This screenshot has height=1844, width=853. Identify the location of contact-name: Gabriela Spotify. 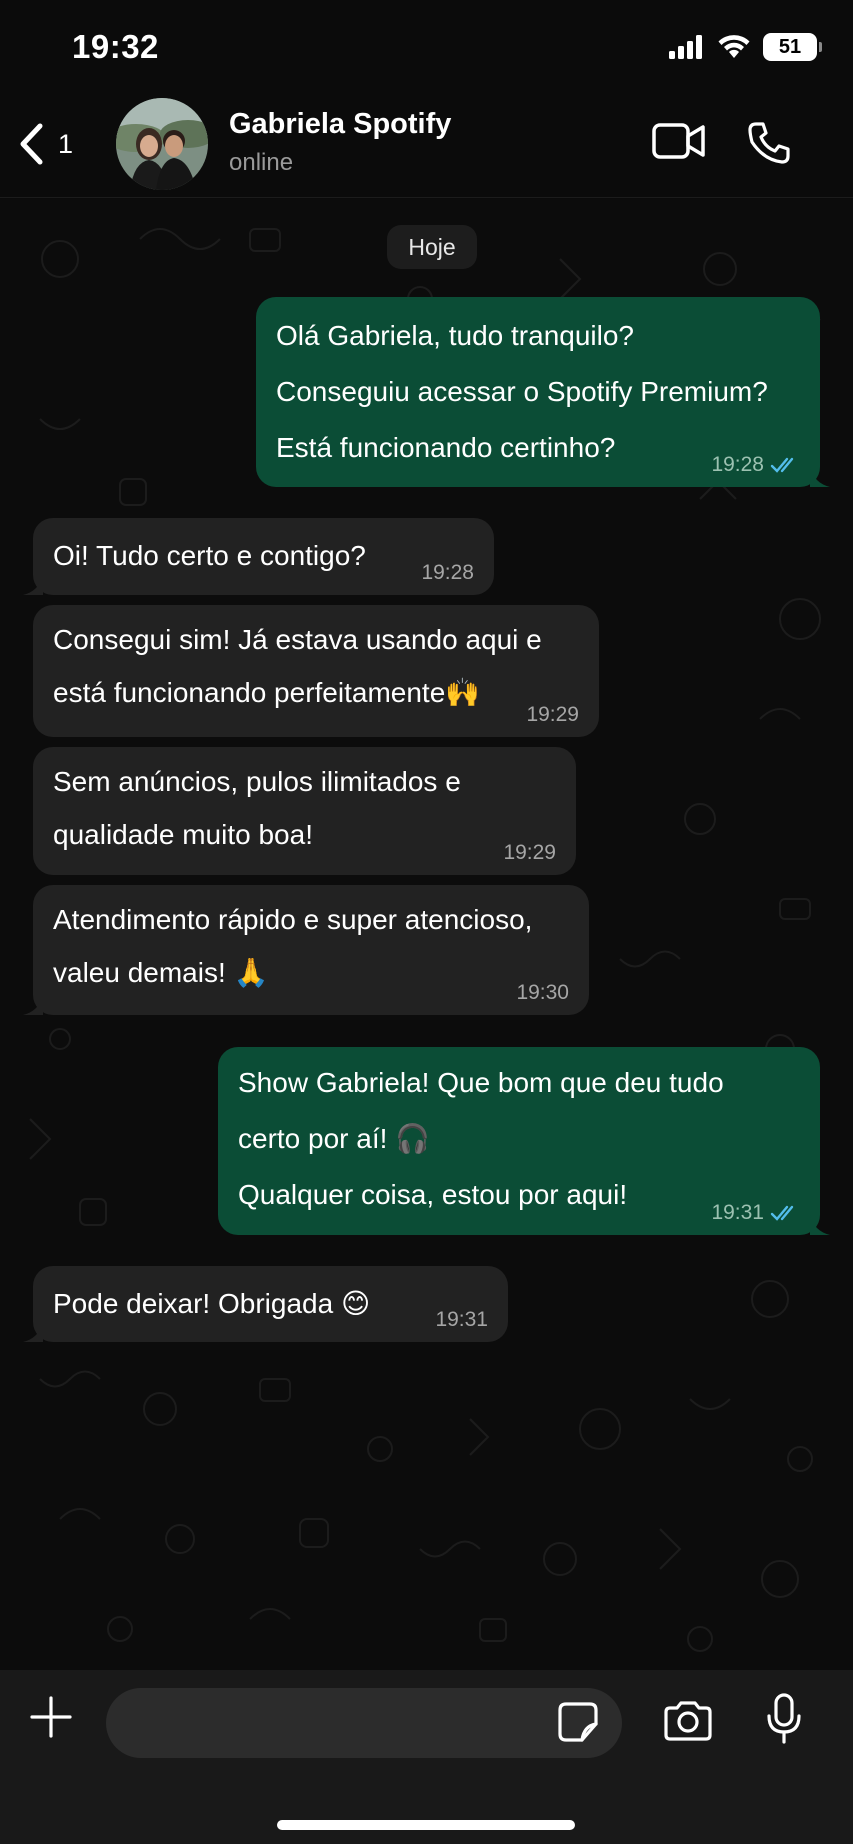
(340, 124).